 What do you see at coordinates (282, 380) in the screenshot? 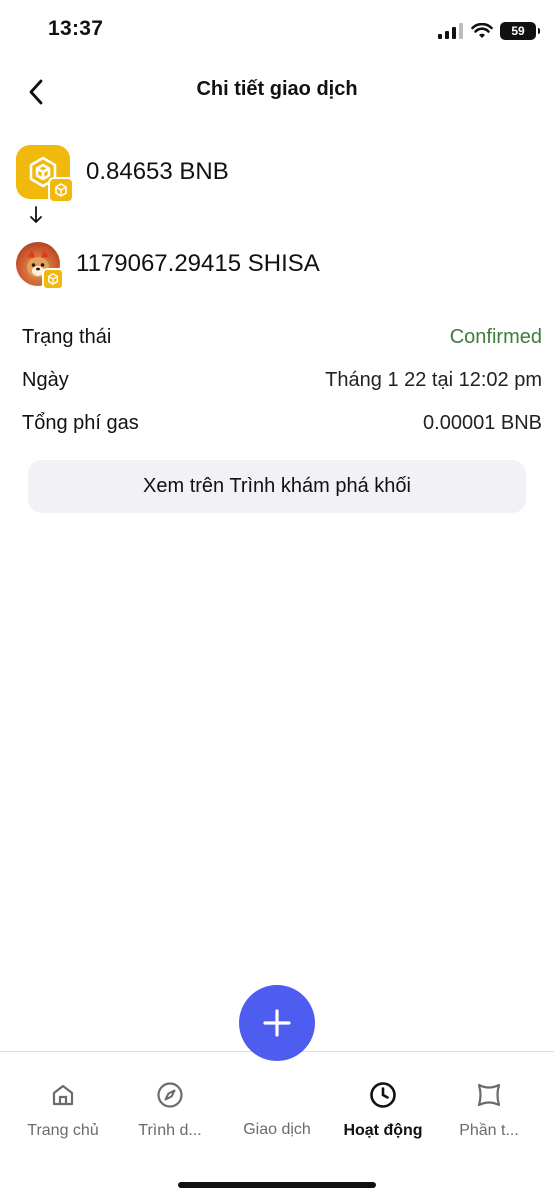
I see `date-row: Ngày Tháng 1 22 tại 12:02 pm` at bounding box center [282, 380].